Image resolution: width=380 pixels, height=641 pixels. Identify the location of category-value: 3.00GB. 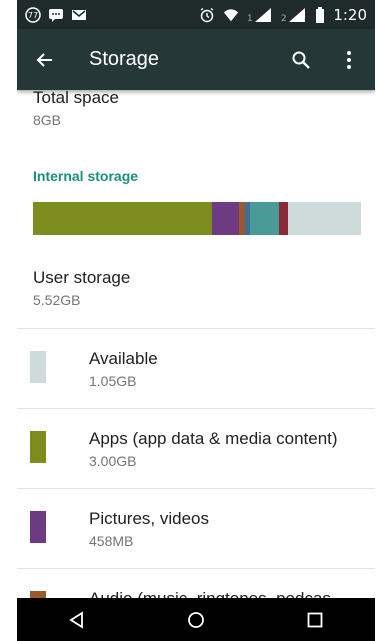
(113, 461).